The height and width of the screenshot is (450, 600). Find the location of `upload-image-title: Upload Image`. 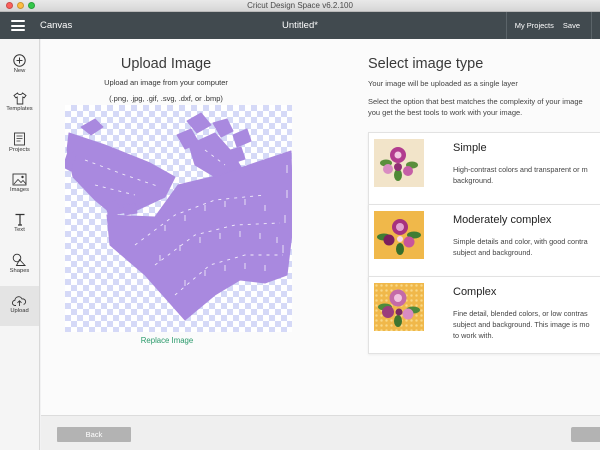

upload-image-title: Upload Image is located at coordinates (166, 64).